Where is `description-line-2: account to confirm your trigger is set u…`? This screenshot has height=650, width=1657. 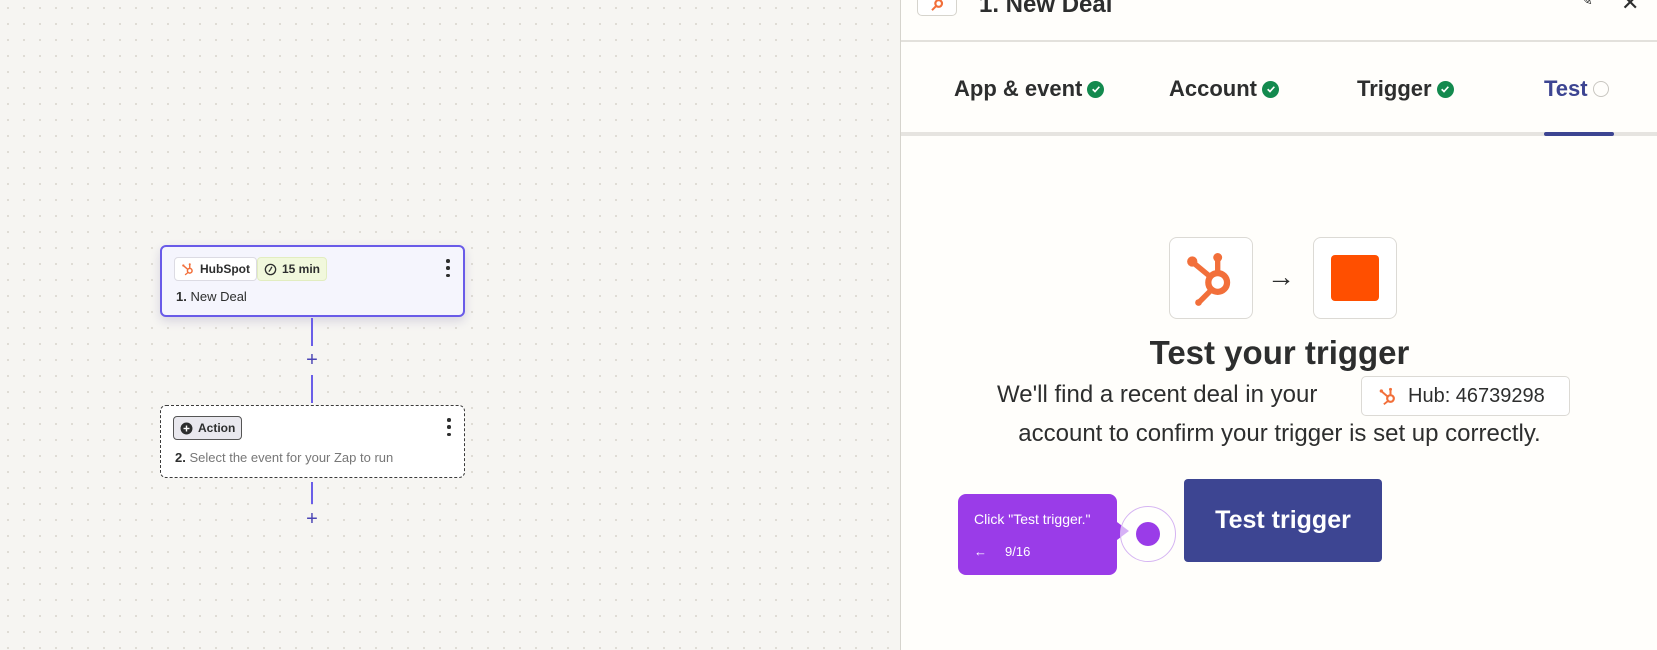 description-line-2: account to confirm your trigger is set u… is located at coordinates (1279, 433).